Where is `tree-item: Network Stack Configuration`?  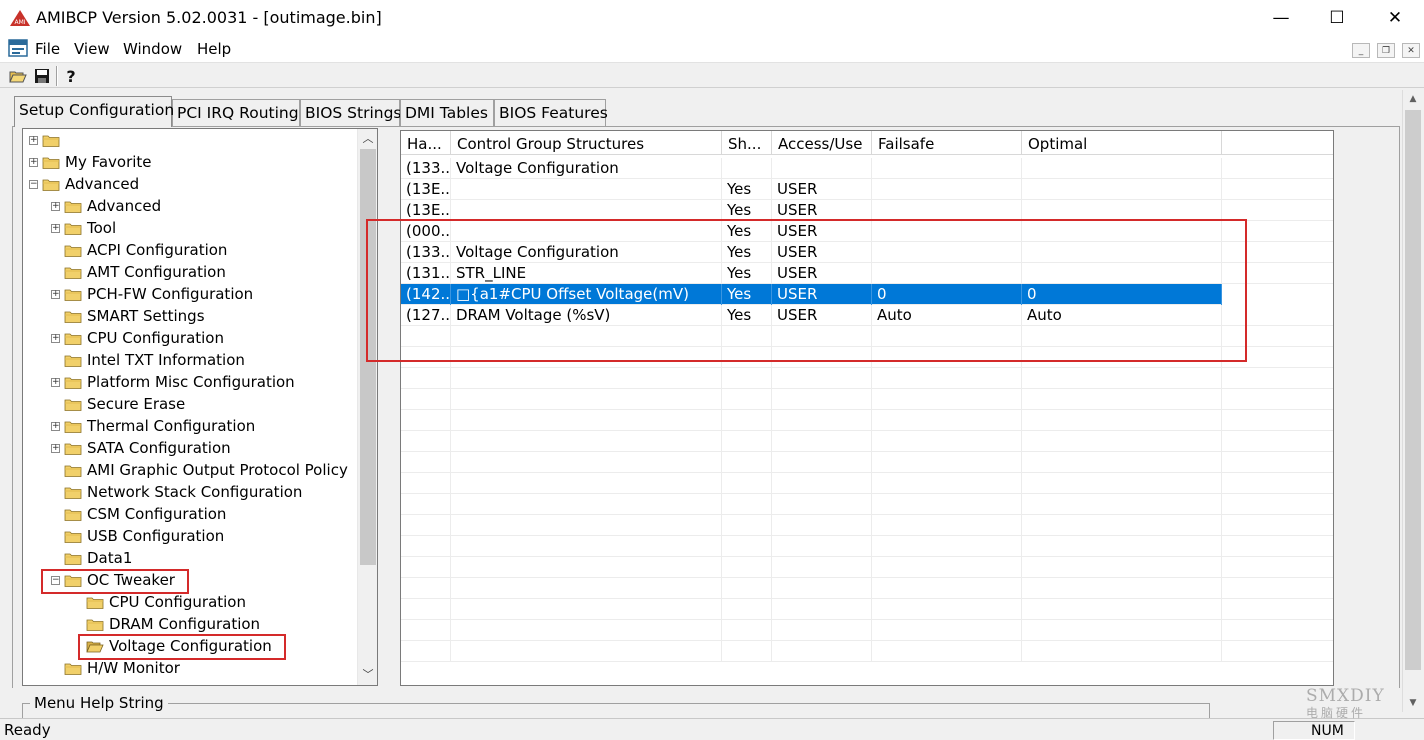
tree-item: Network Stack Configuration is located at coordinates (176, 492).